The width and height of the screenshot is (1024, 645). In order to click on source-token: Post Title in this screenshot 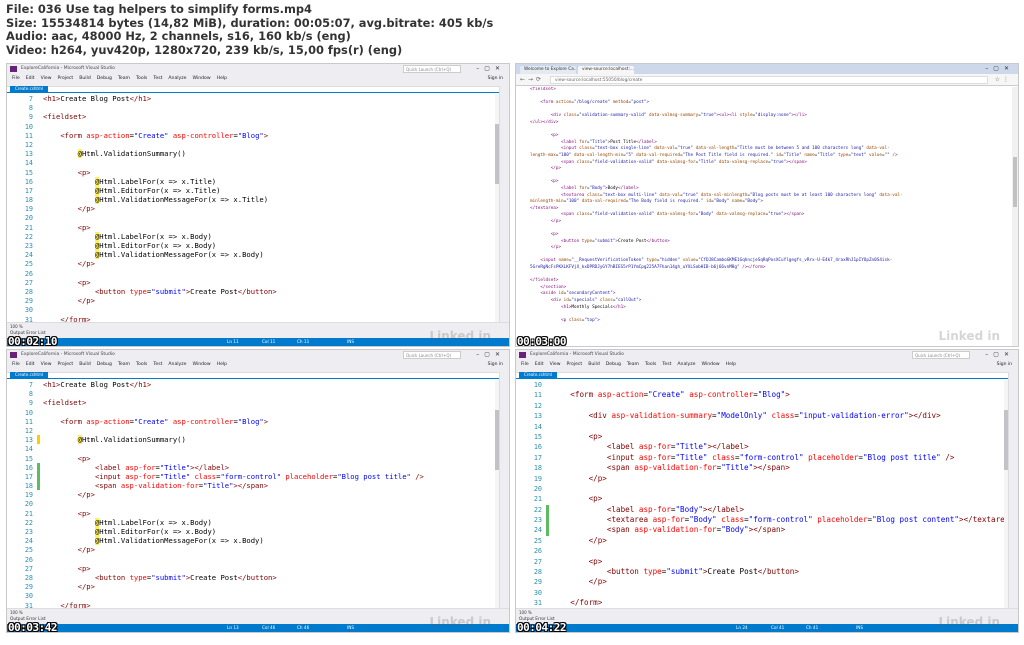, I will do `click(623, 142)`.